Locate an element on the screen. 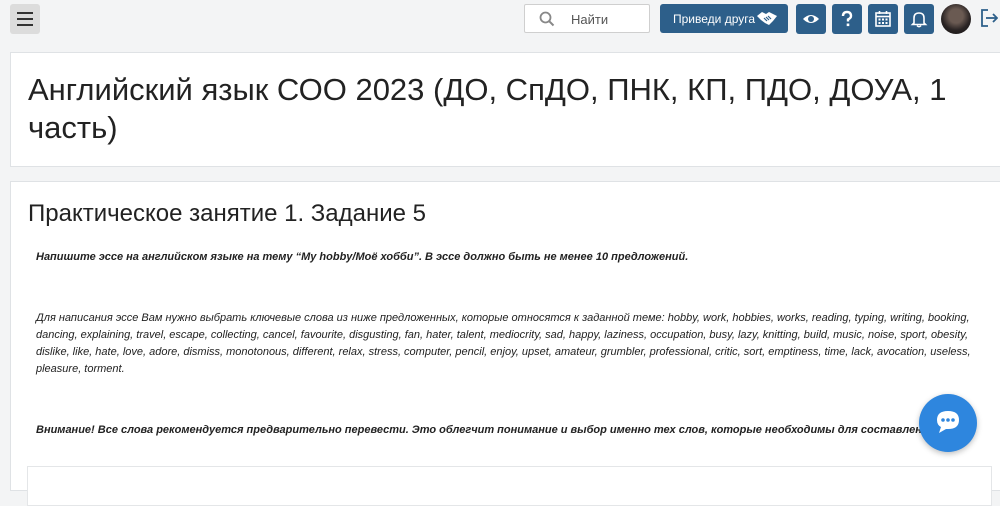  search-input: Найти is located at coordinates (587, 18).